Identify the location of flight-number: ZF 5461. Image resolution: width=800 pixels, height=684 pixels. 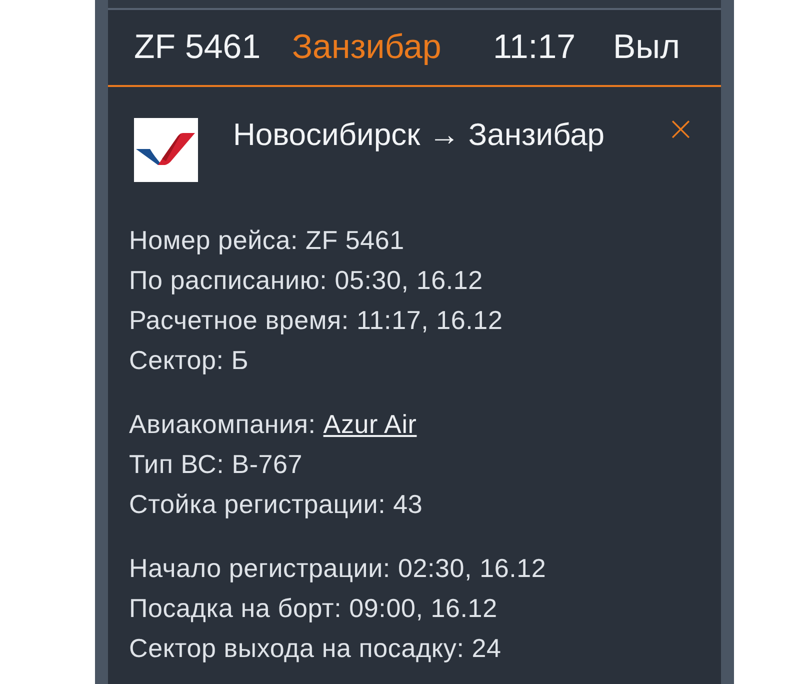
(198, 47).